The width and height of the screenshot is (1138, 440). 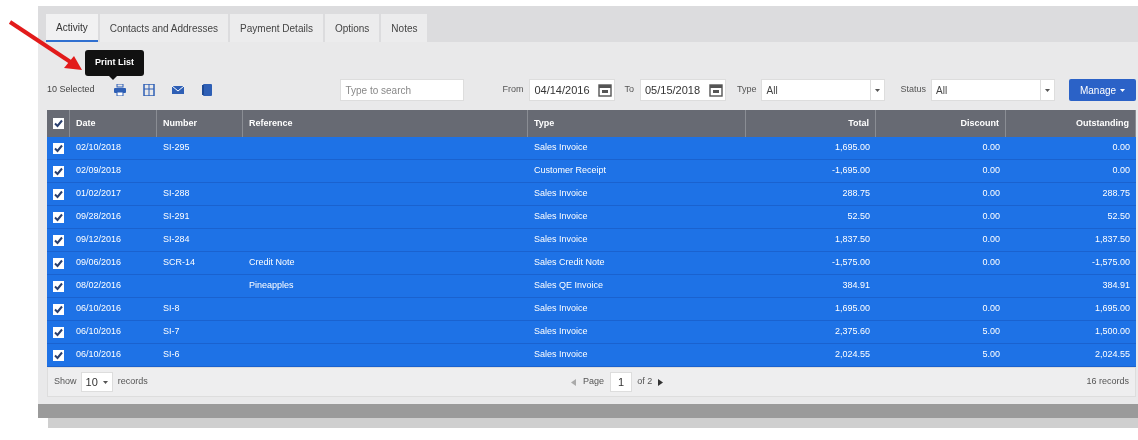 What do you see at coordinates (352, 28) in the screenshot?
I see `tab: Options` at bounding box center [352, 28].